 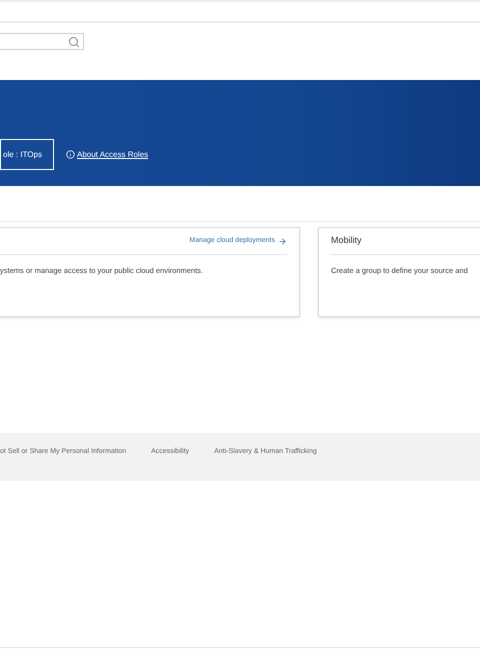 What do you see at coordinates (282, 241) in the screenshot?
I see `arrow-right-icon` at bounding box center [282, 241].